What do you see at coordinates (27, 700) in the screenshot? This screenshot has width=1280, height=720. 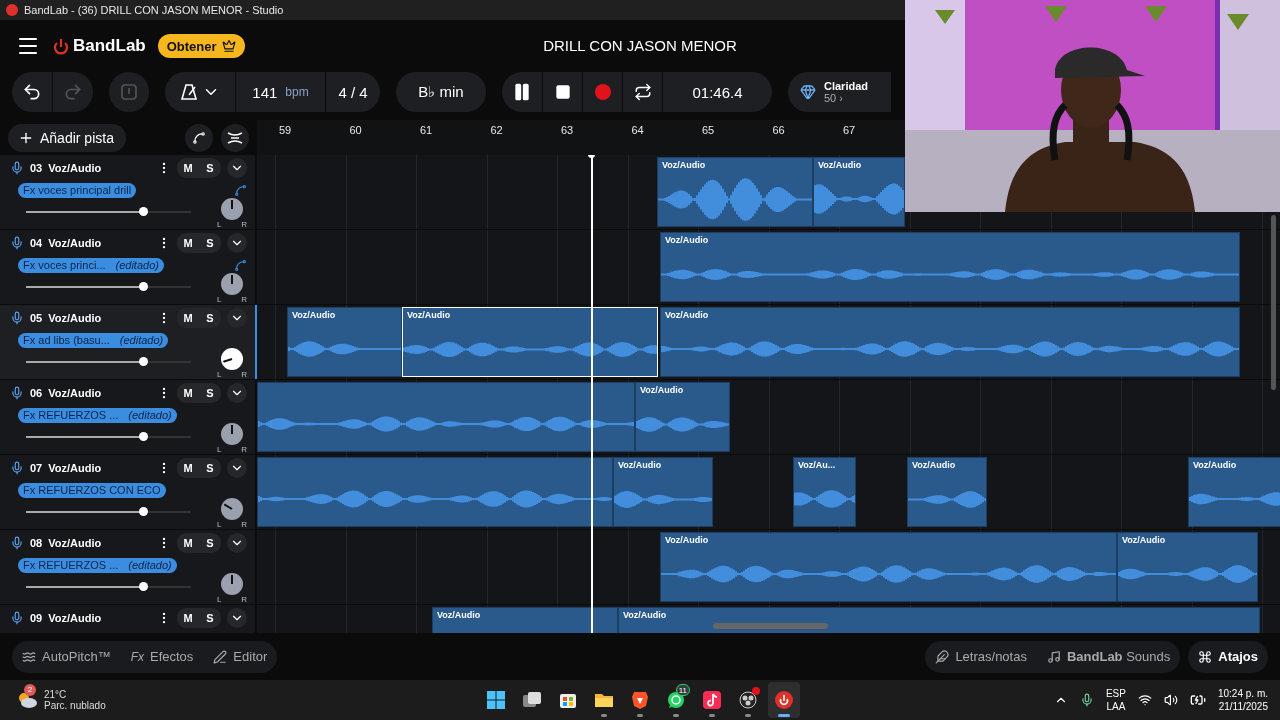 I see `cloud-sun-icon` at bounding box center [27, 700].